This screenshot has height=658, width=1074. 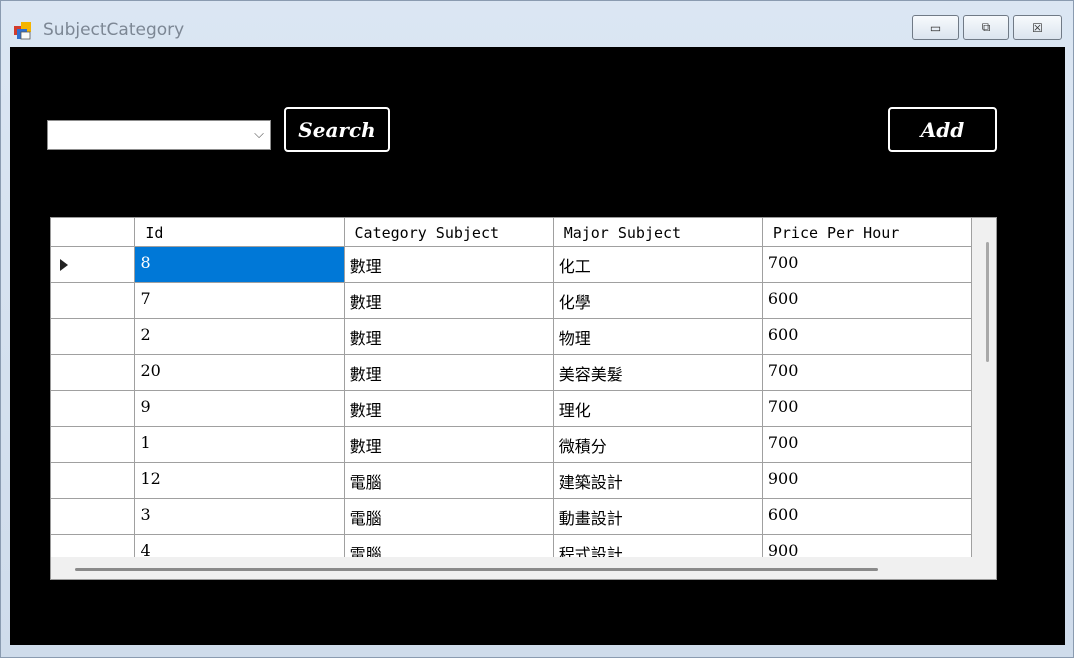 I want to click on table-row: 7 數理 化學 600, so click(x=511, y=301).